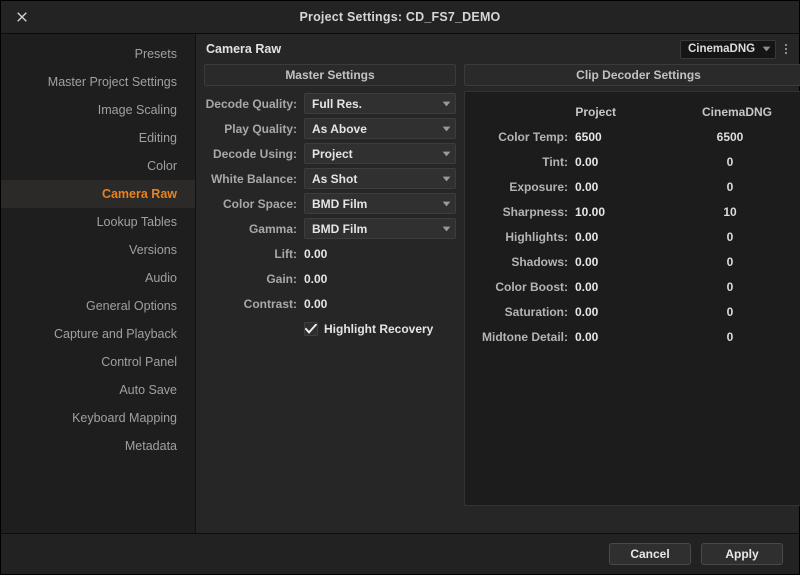 The height and width of the screenshot is (575, 800). Describe the element at coordinates (380, 153) in the screenshot. I see `dropdown-decode-using: Project` at that location.